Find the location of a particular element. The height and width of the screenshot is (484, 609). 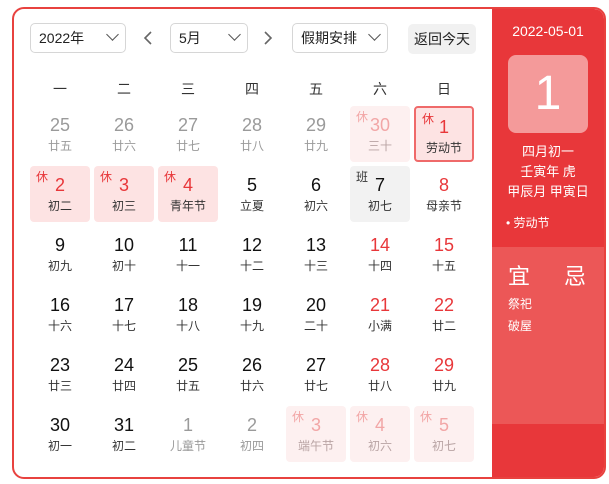

day-cell: 8 母亲节 is located at coordinates (444, 194).